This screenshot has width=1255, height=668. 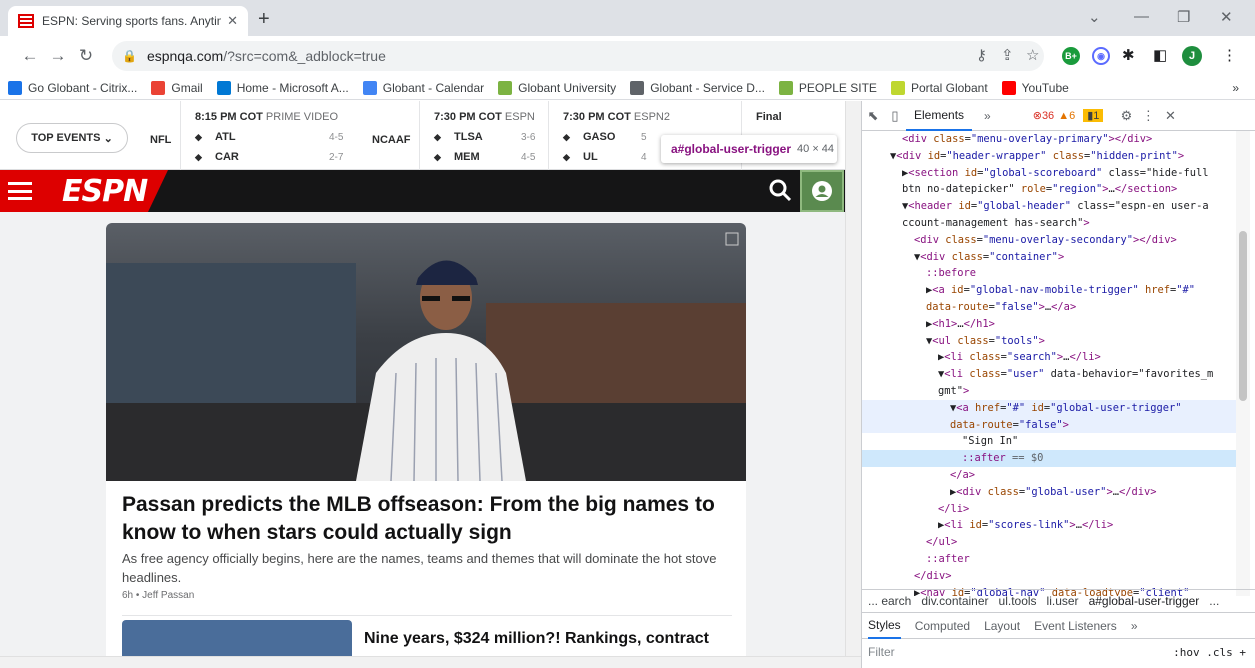 What do you see at coordinates (1049, 307) in the screenshot?
I see `dom-node-line: data-route="false">…</a>` at bounding box center [1049, 307].